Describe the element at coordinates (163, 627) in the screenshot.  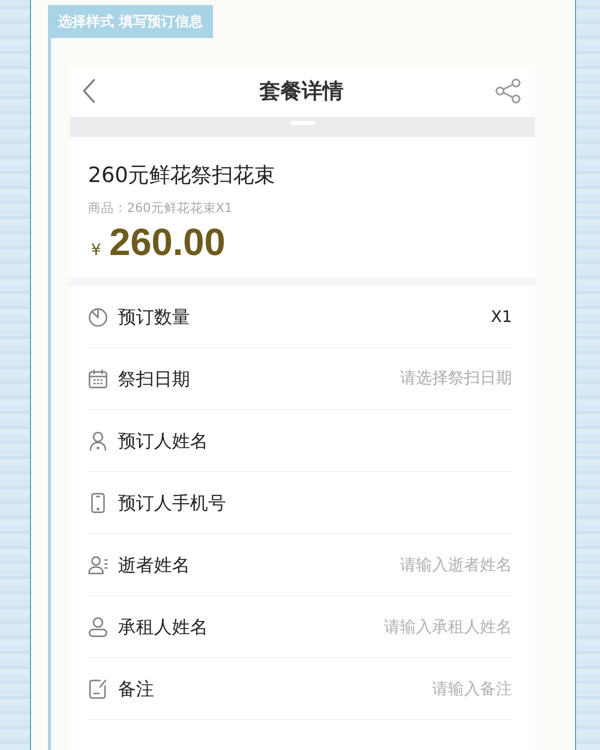
I see `field-label: 承租人姓名` at that location.